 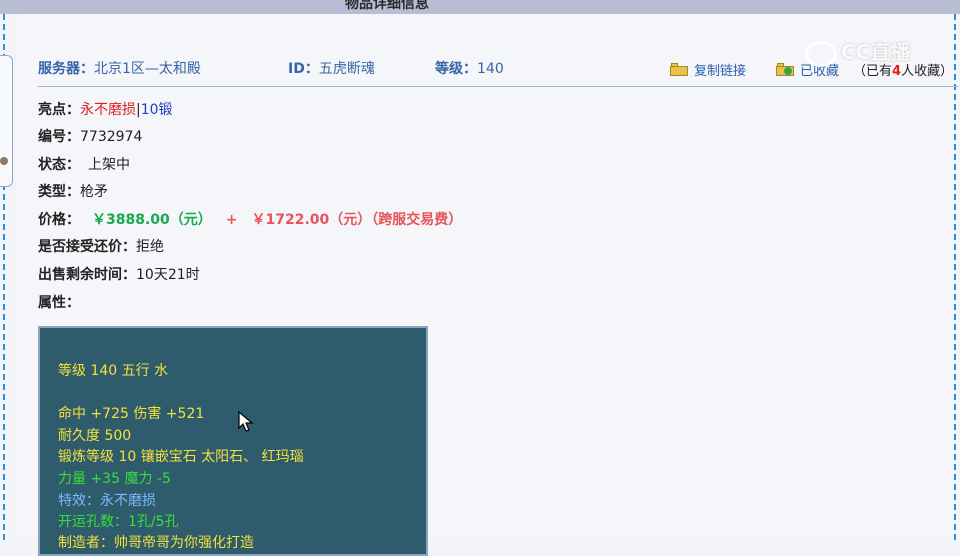 What do you see at coordinates (480, 7) in the screenshot?
I see `title-bar: 物品详细信息` at bounding box center [480, 7].